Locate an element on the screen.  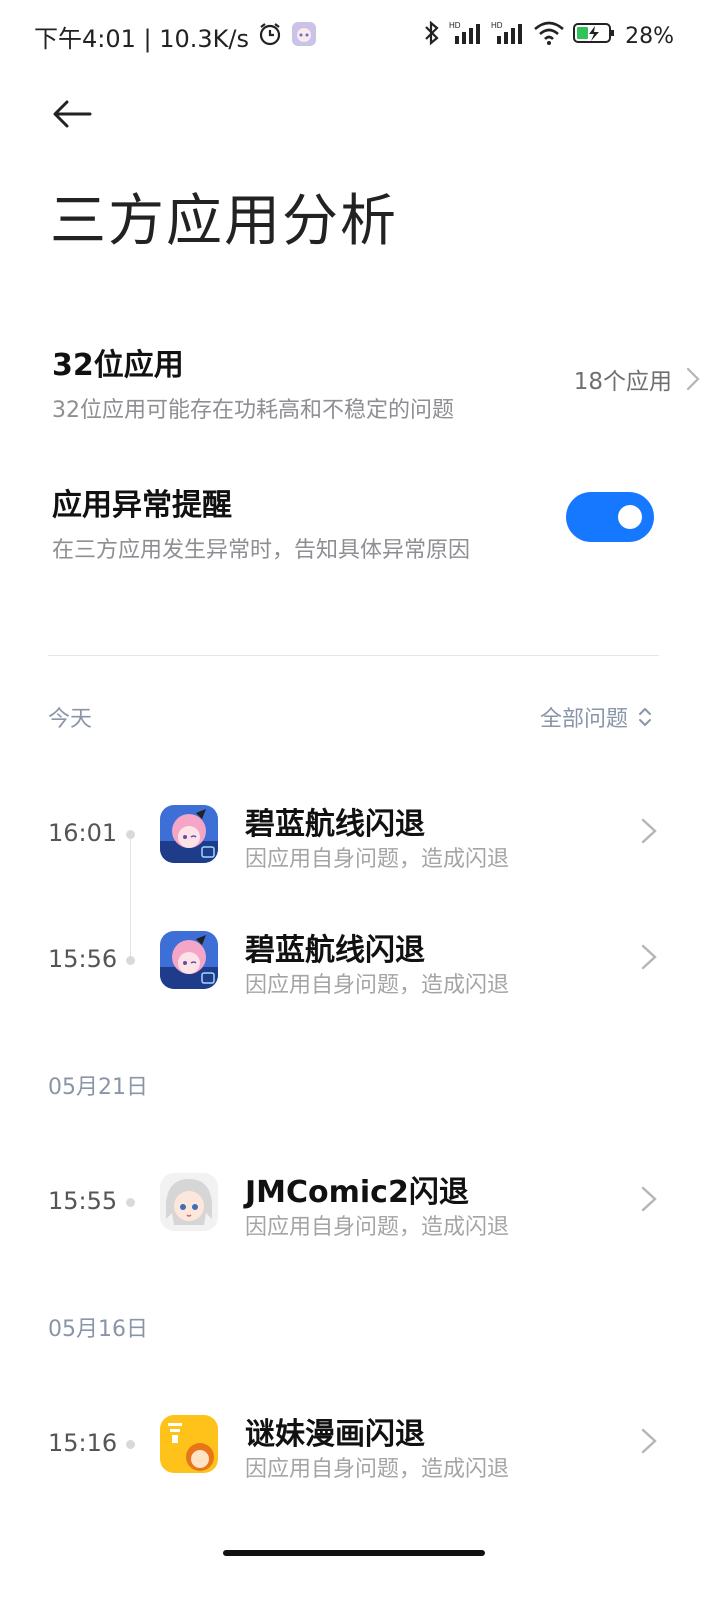
log-title: JMComic2闪退 is located at coordinates (357, 1192).